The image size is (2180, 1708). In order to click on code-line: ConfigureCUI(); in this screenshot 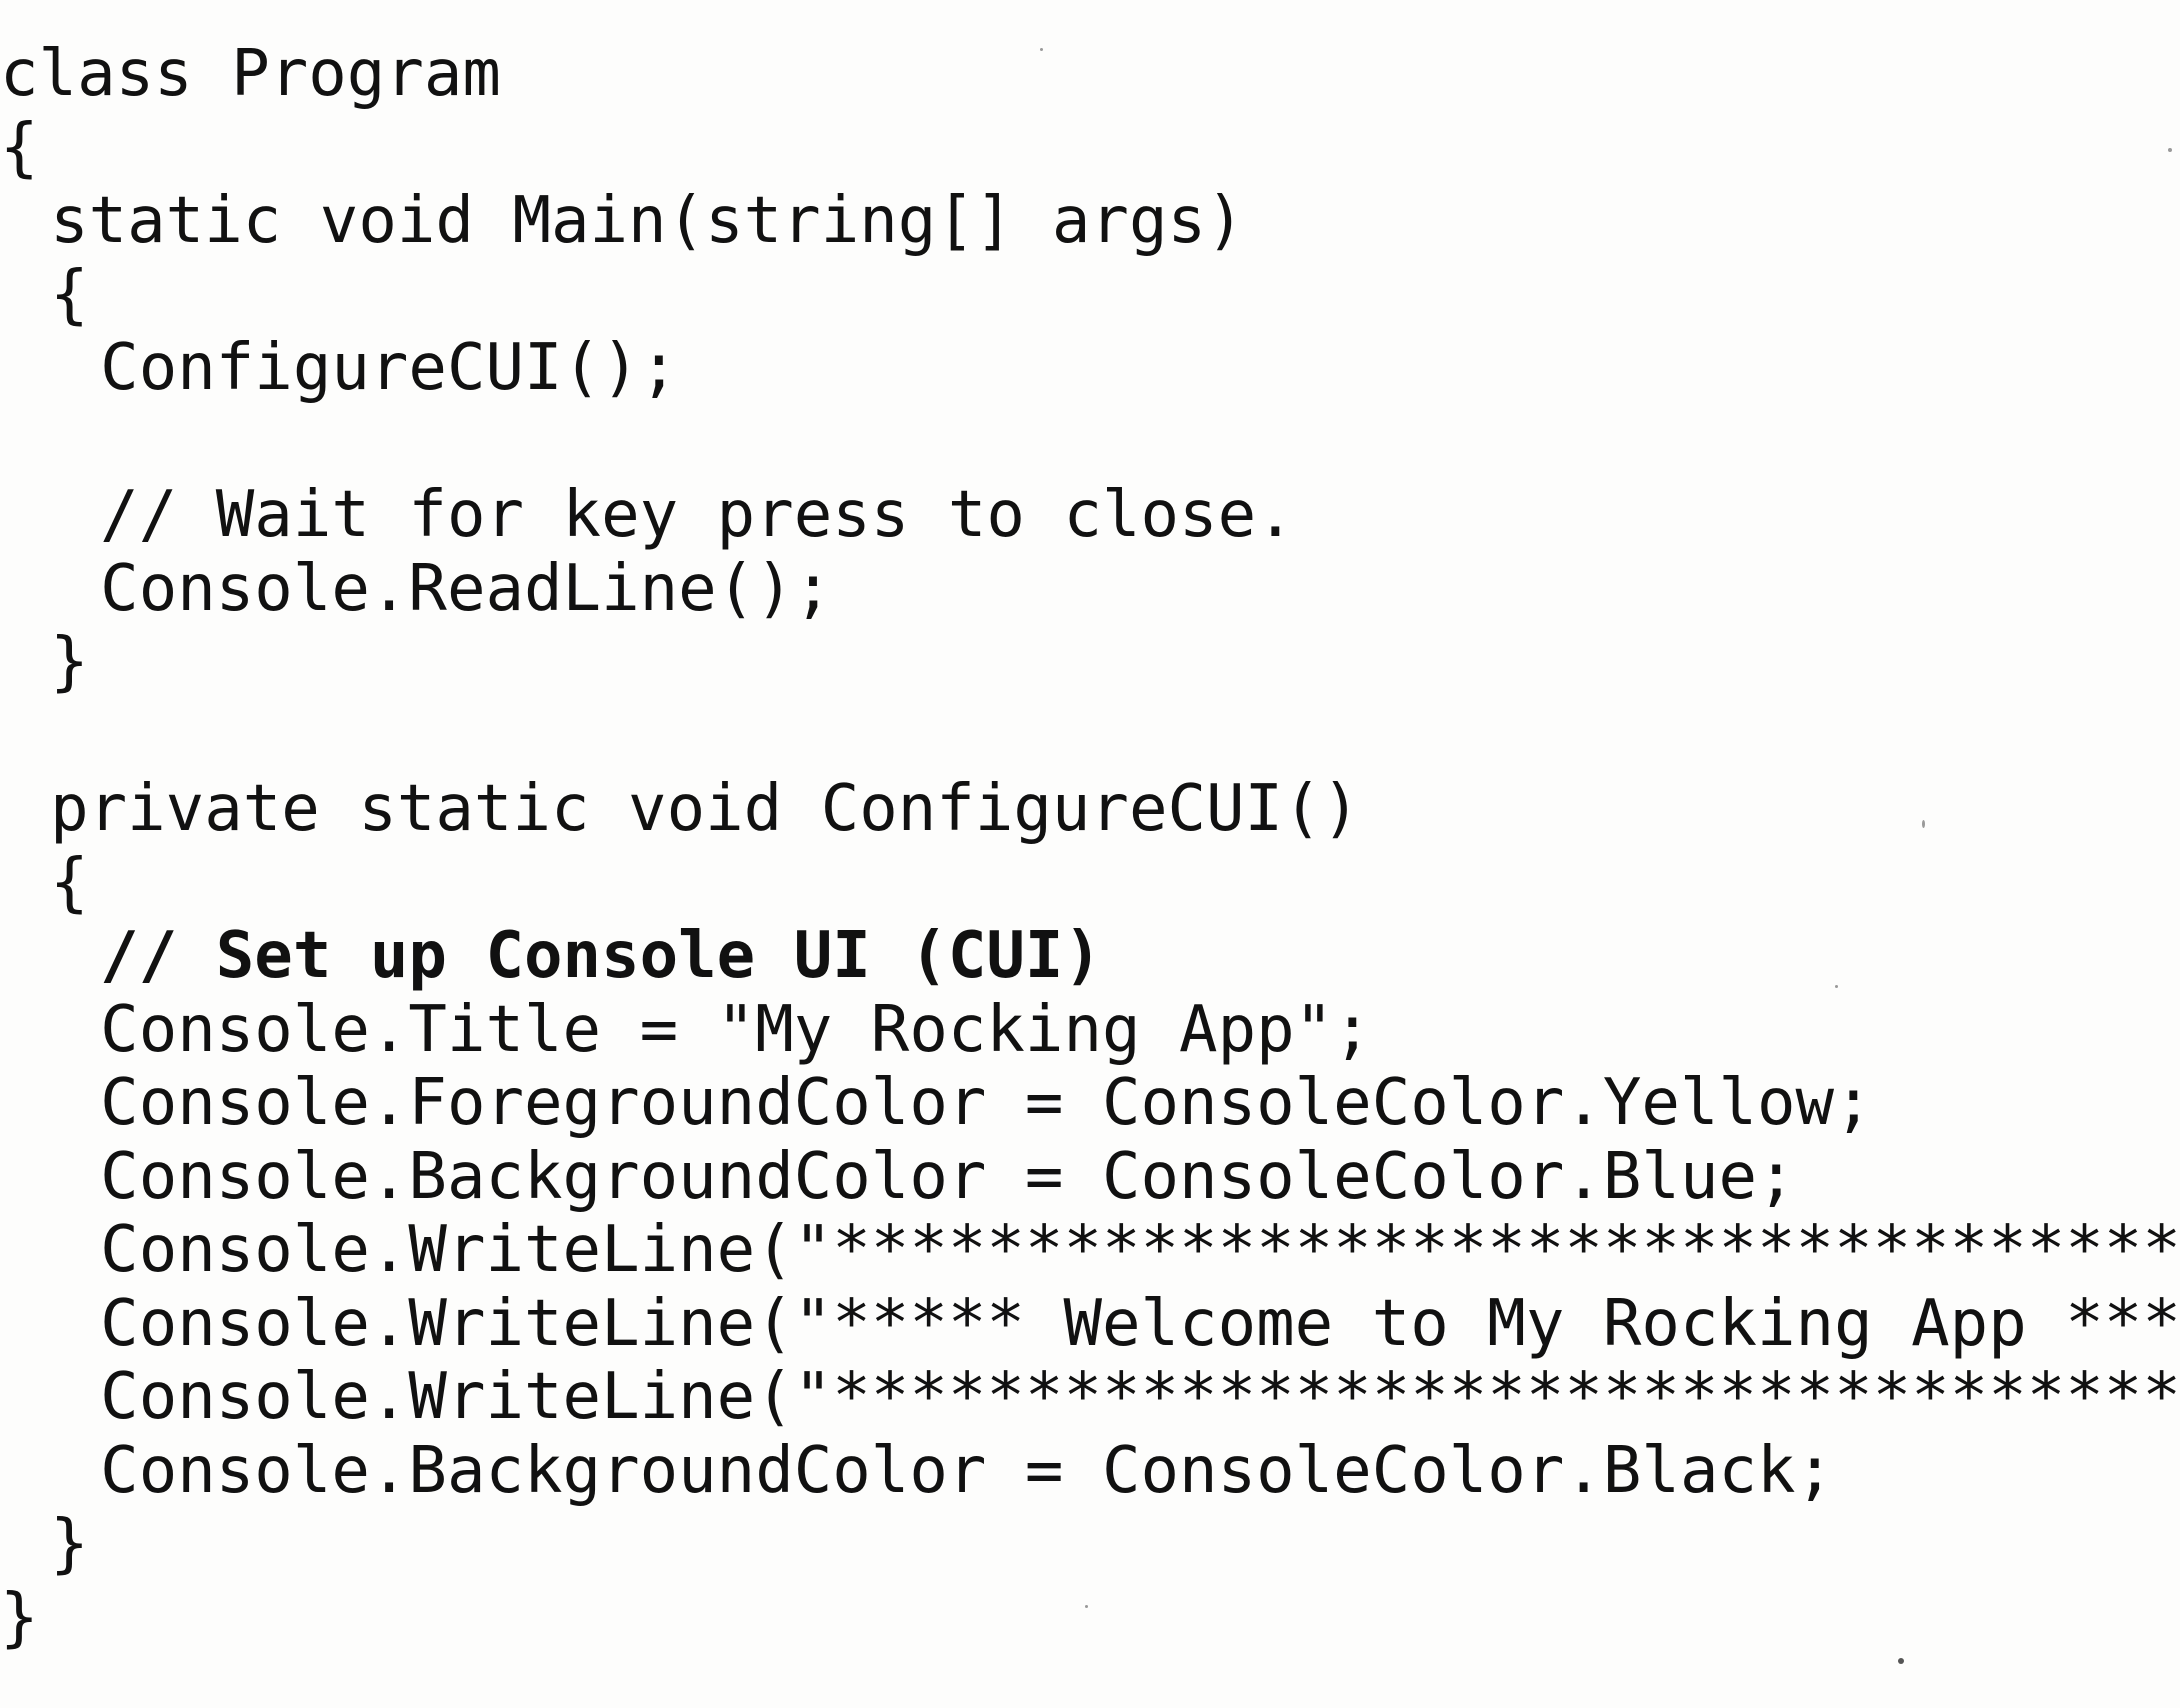, I will do `click(389, 368)`.